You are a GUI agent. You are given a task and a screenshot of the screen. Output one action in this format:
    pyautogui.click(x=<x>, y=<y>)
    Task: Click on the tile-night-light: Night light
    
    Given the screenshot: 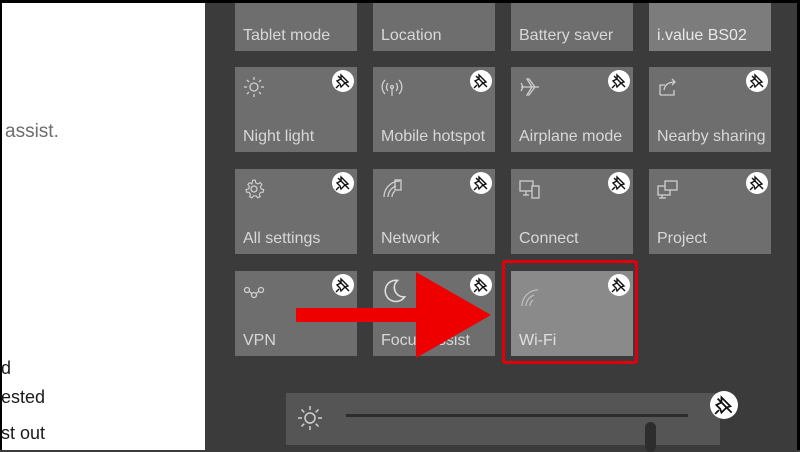 What is the action you would take?
    pyautogui.click(x=296, y=109)
    